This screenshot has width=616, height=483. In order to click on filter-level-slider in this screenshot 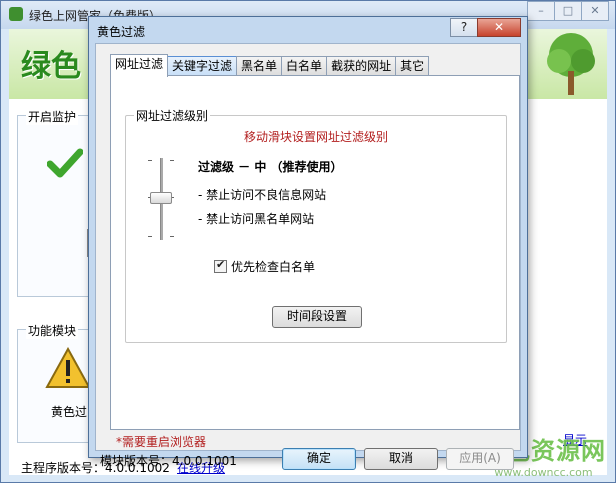, I will do `click(162, 199)`.